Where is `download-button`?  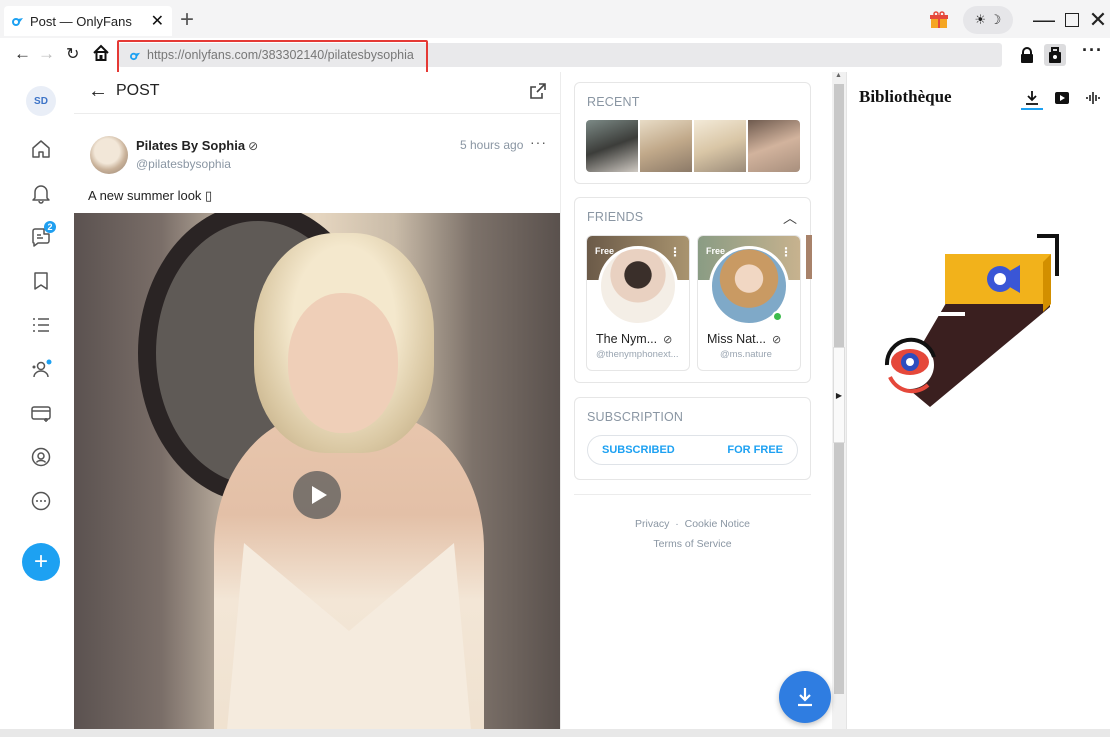 download-button is located at coordinates (805, 697).